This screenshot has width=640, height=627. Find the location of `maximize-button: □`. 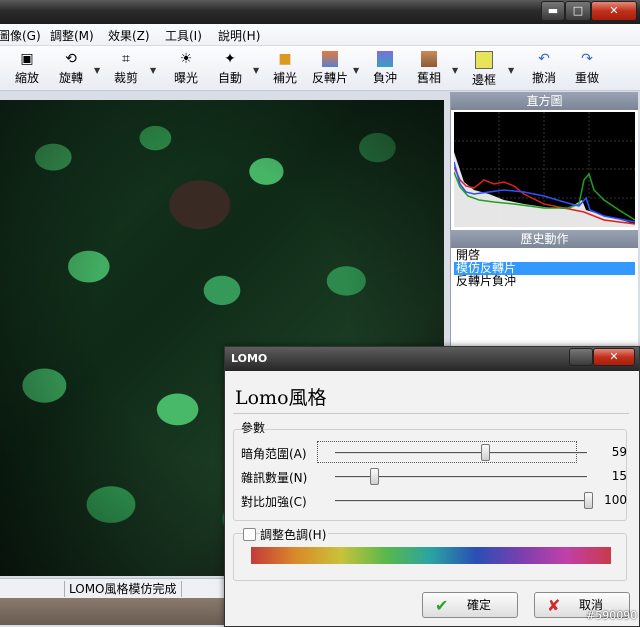

maximize-button: □ is located at coordinates (578, 11).